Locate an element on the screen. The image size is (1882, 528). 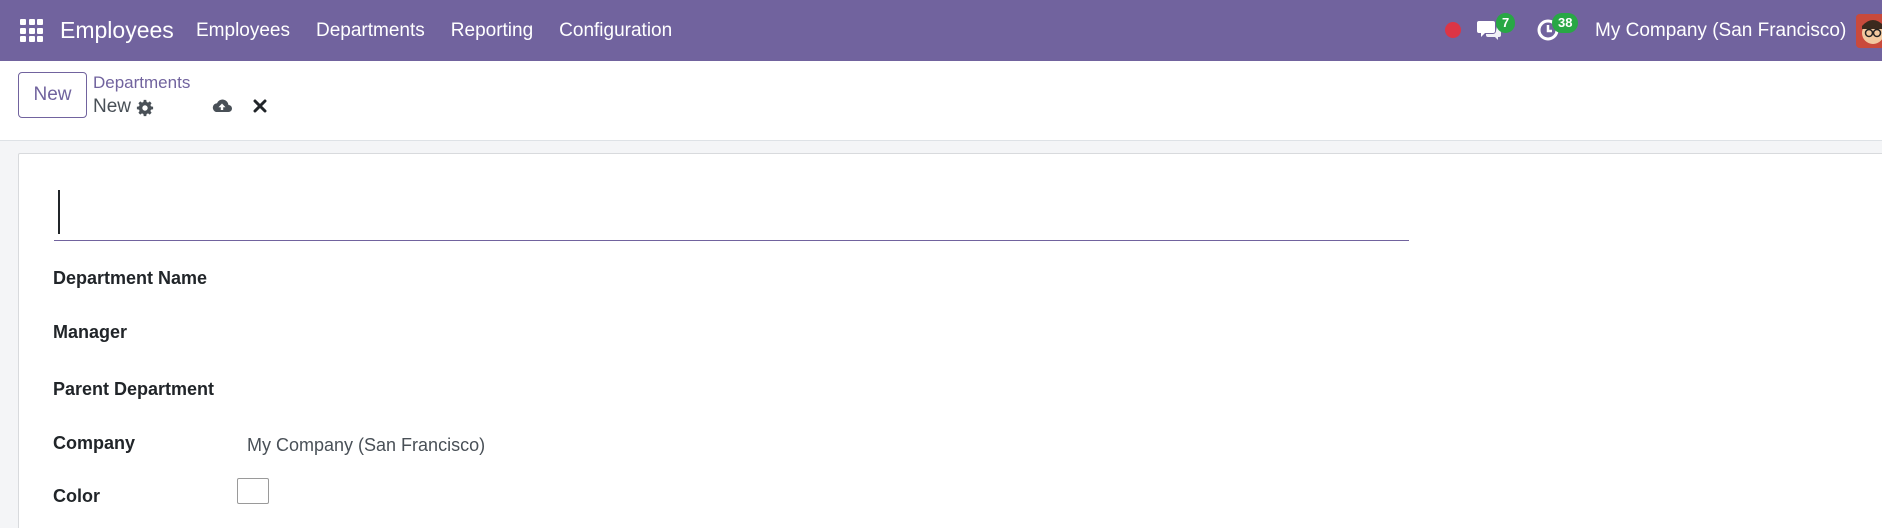
manager-label: Manager is located at coordinates (90, 332).